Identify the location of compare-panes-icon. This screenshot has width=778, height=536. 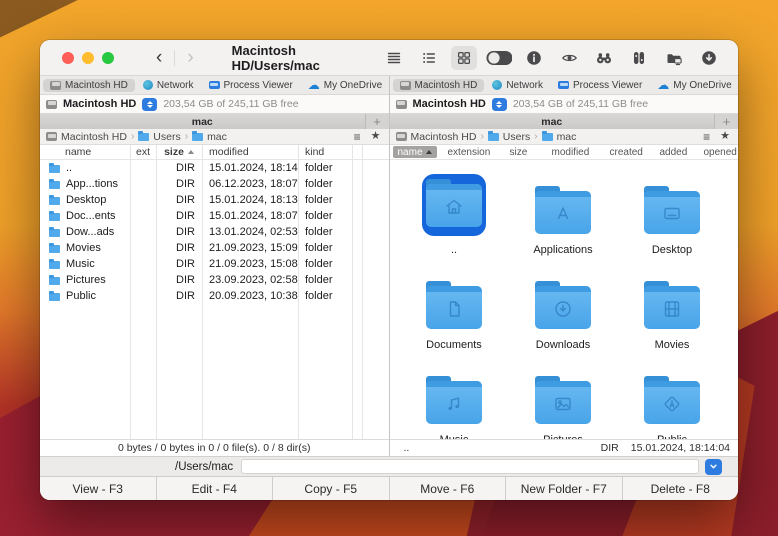
(639, 58).